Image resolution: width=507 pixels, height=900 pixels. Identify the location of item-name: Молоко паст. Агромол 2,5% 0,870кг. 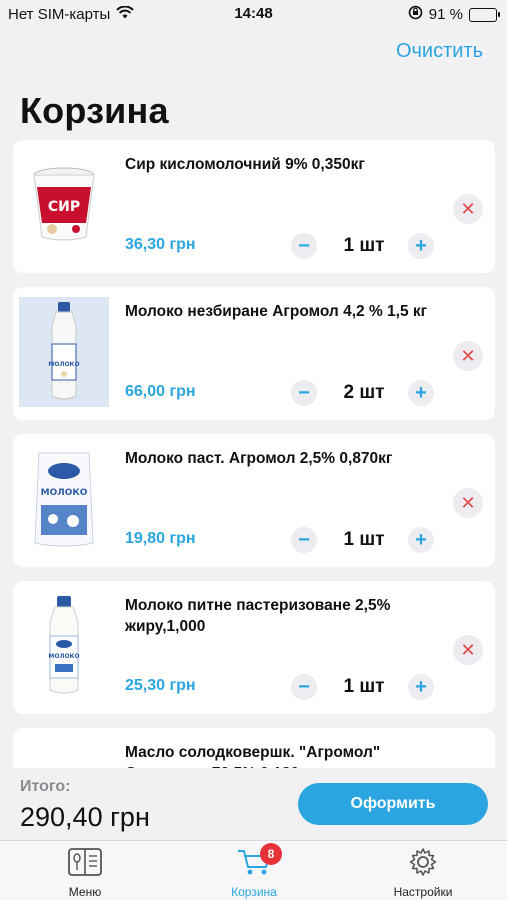
(259, 458).